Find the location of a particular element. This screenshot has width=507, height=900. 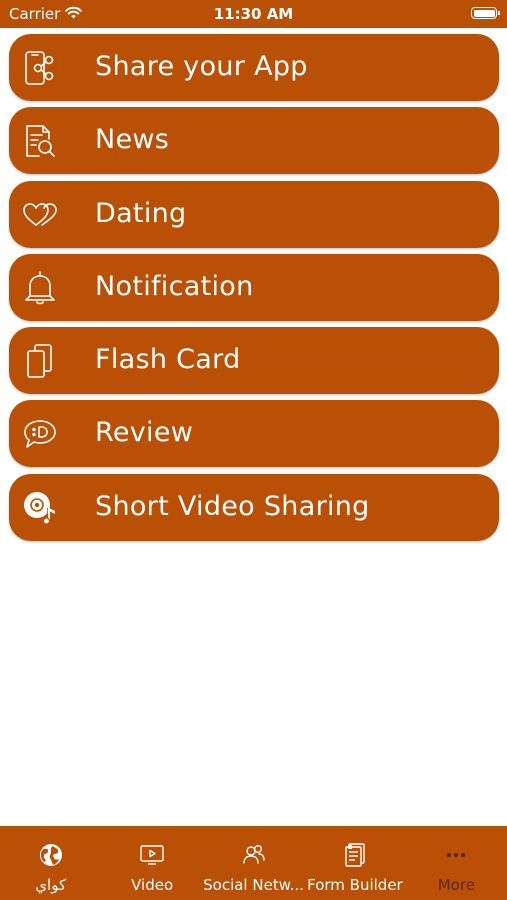

hearts-icon is located at coordinates (40, 215).